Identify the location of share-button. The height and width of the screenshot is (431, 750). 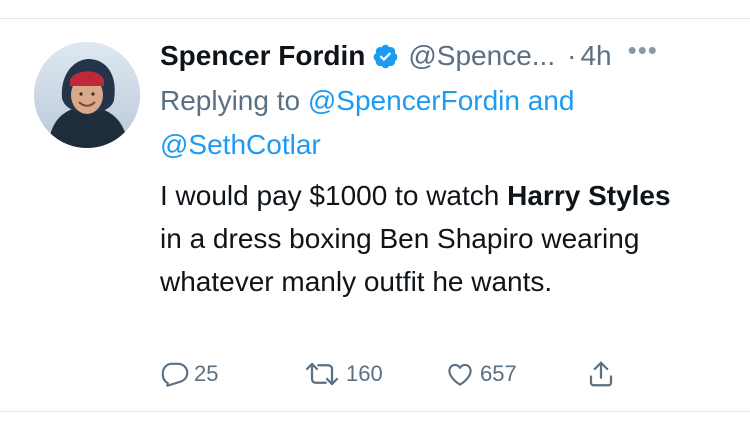
(601, 374).